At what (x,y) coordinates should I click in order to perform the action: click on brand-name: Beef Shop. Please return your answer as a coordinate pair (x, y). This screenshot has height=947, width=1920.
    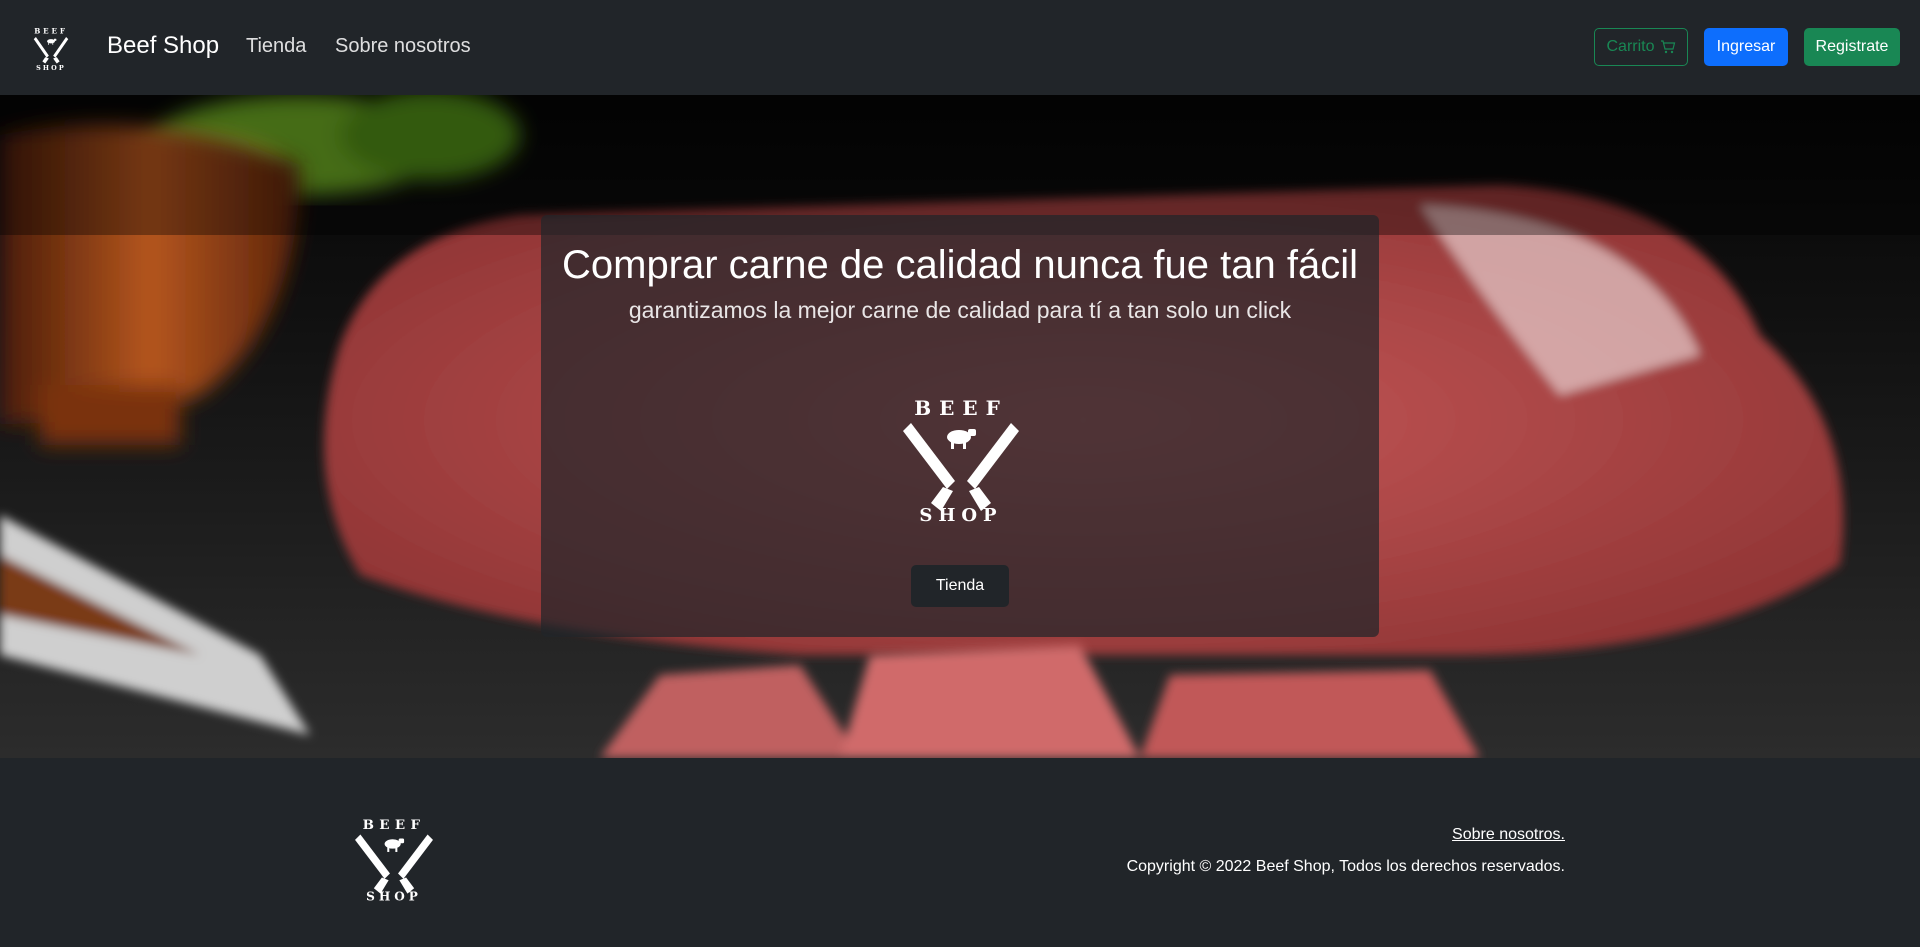
    Looking at the image, I should click on (163, 46).